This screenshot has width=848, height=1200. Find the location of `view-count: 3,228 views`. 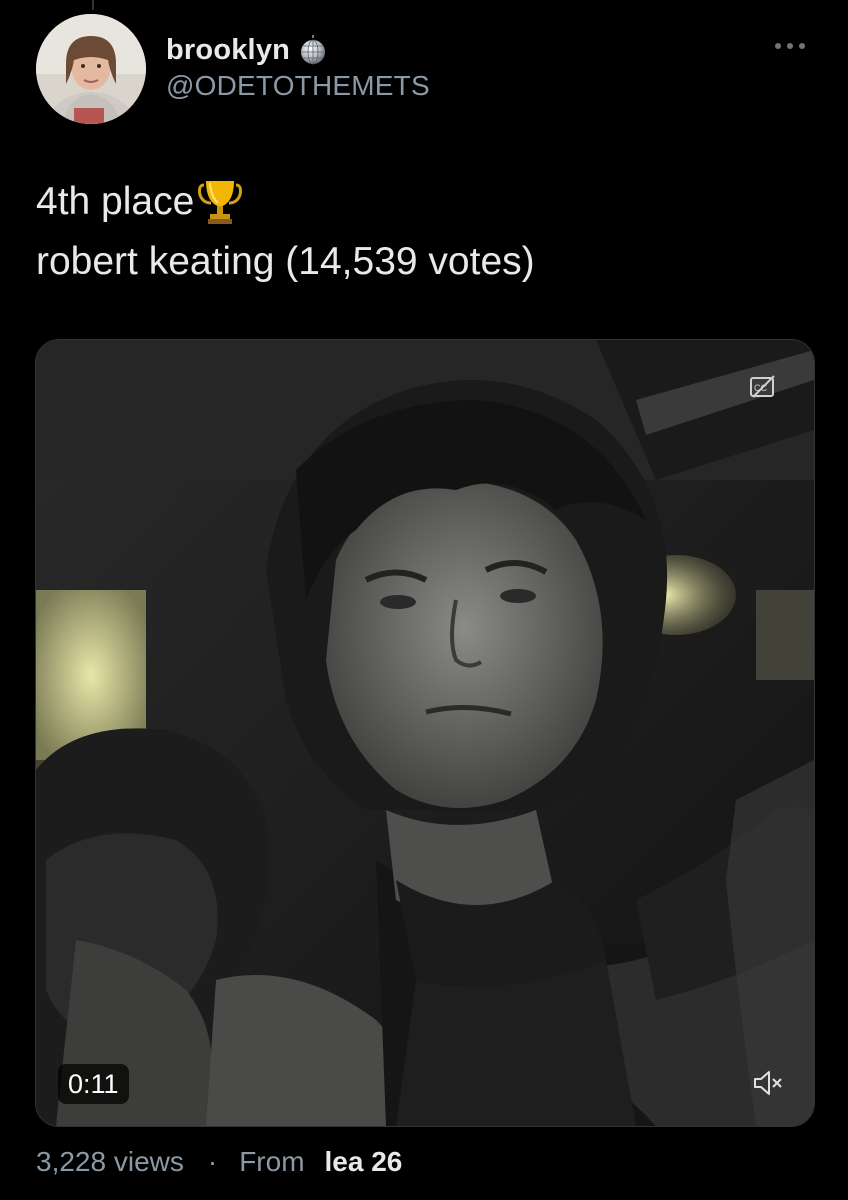

view-count: 3,228 views is located at coordinates (110, 1162).